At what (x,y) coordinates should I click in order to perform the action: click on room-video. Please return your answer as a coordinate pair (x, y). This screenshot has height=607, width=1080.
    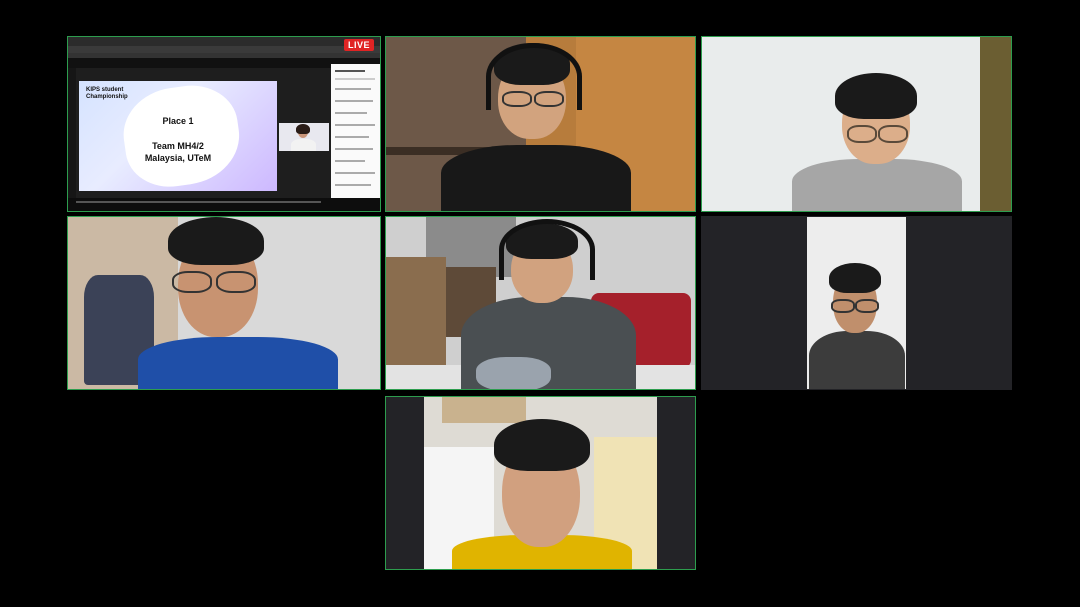
    Looking at the image, I should click on (540, 483).